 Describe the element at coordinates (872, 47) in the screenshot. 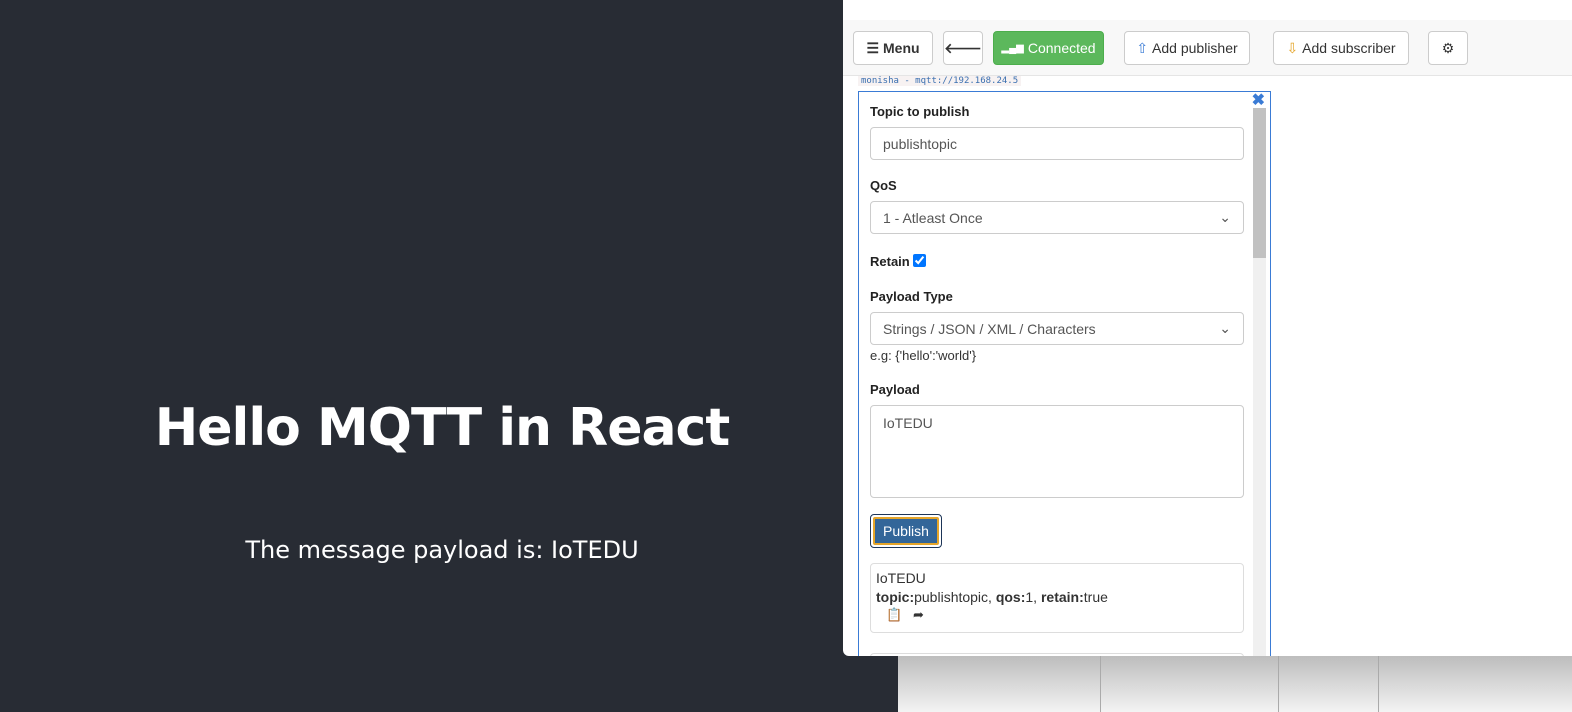

I see `hamburger-icon: ☰` at that location.